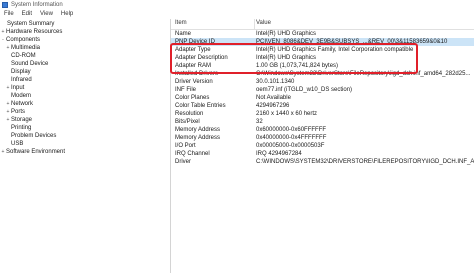  I want to click on menu-bar: File Edit View Help, so click(237, 13).